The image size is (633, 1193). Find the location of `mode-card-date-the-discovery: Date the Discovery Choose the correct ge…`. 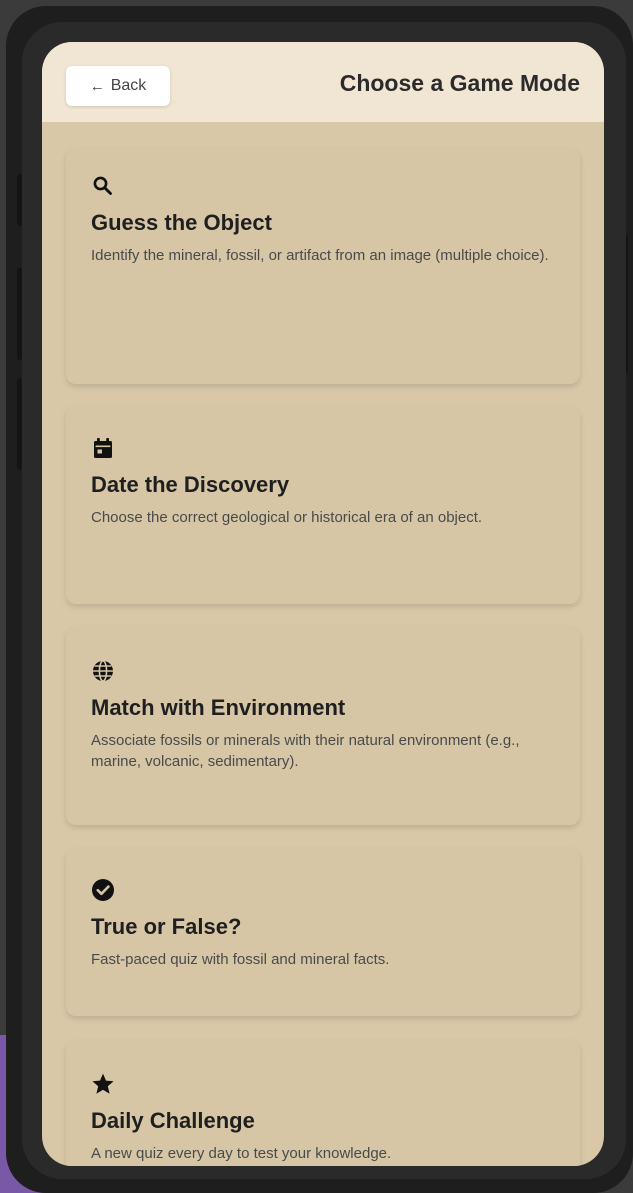

mode-card-date-the-discovery: Date the Discovery Choose the correct ge… is located at coordinates (323, 505).